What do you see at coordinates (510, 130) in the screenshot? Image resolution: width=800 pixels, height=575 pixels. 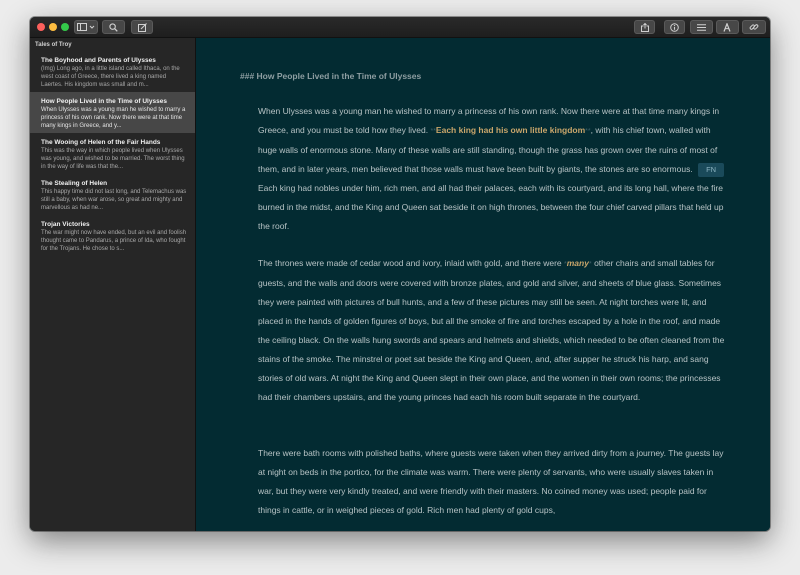 I see `bold-text: Each king had his own little kingdom` at bounding box center [510, 130].